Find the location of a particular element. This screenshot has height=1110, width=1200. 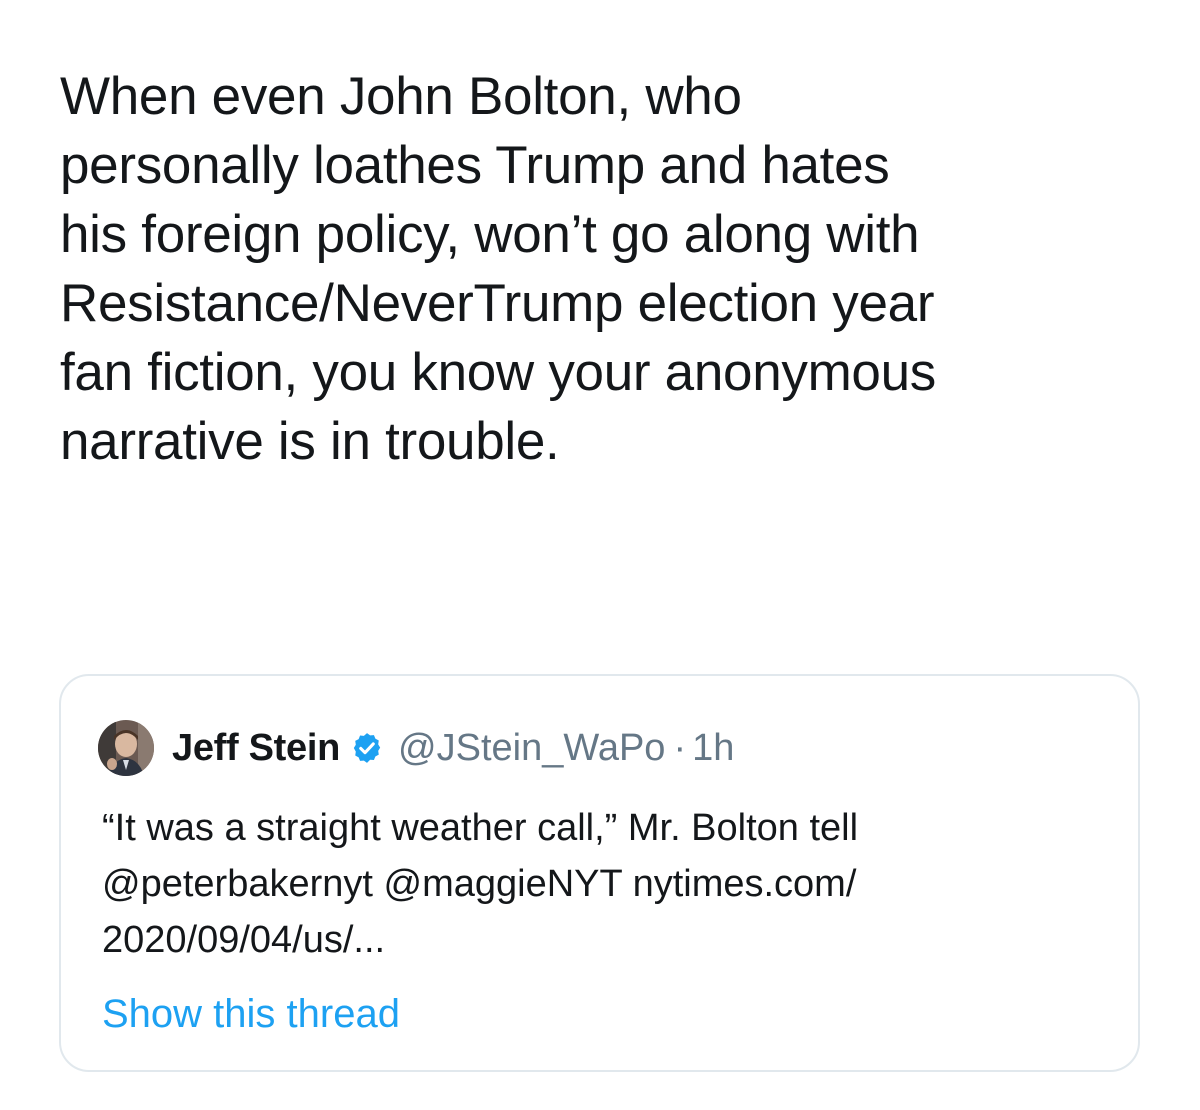

quoted-author-handle: @JStein_WaPo is located at coordinates (531, 748).